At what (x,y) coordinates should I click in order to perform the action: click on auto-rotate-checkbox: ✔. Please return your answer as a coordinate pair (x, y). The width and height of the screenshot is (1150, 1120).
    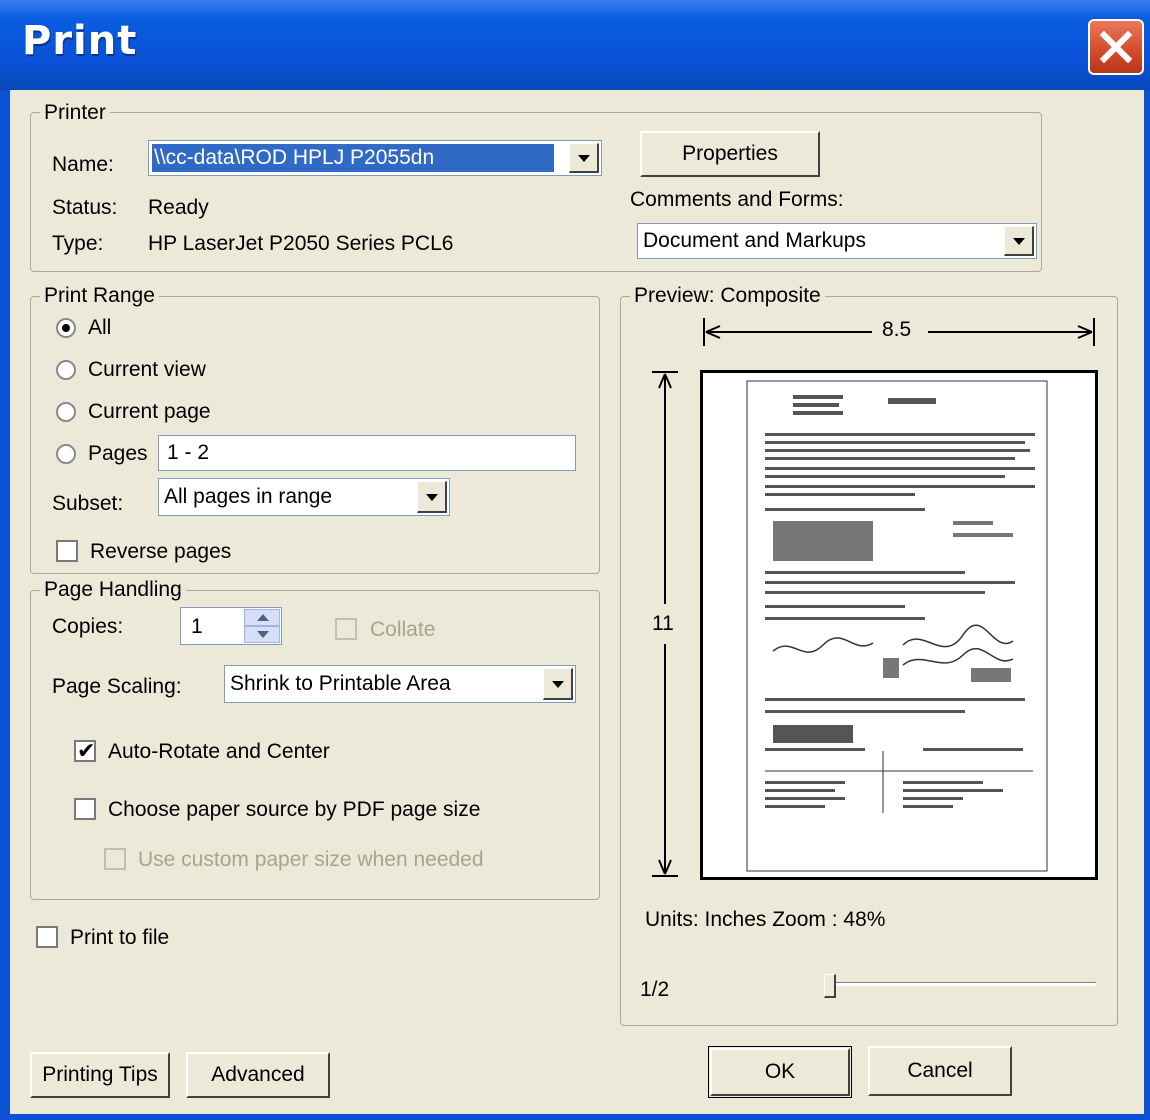
    Looking at the image, I should click on (85, 750).